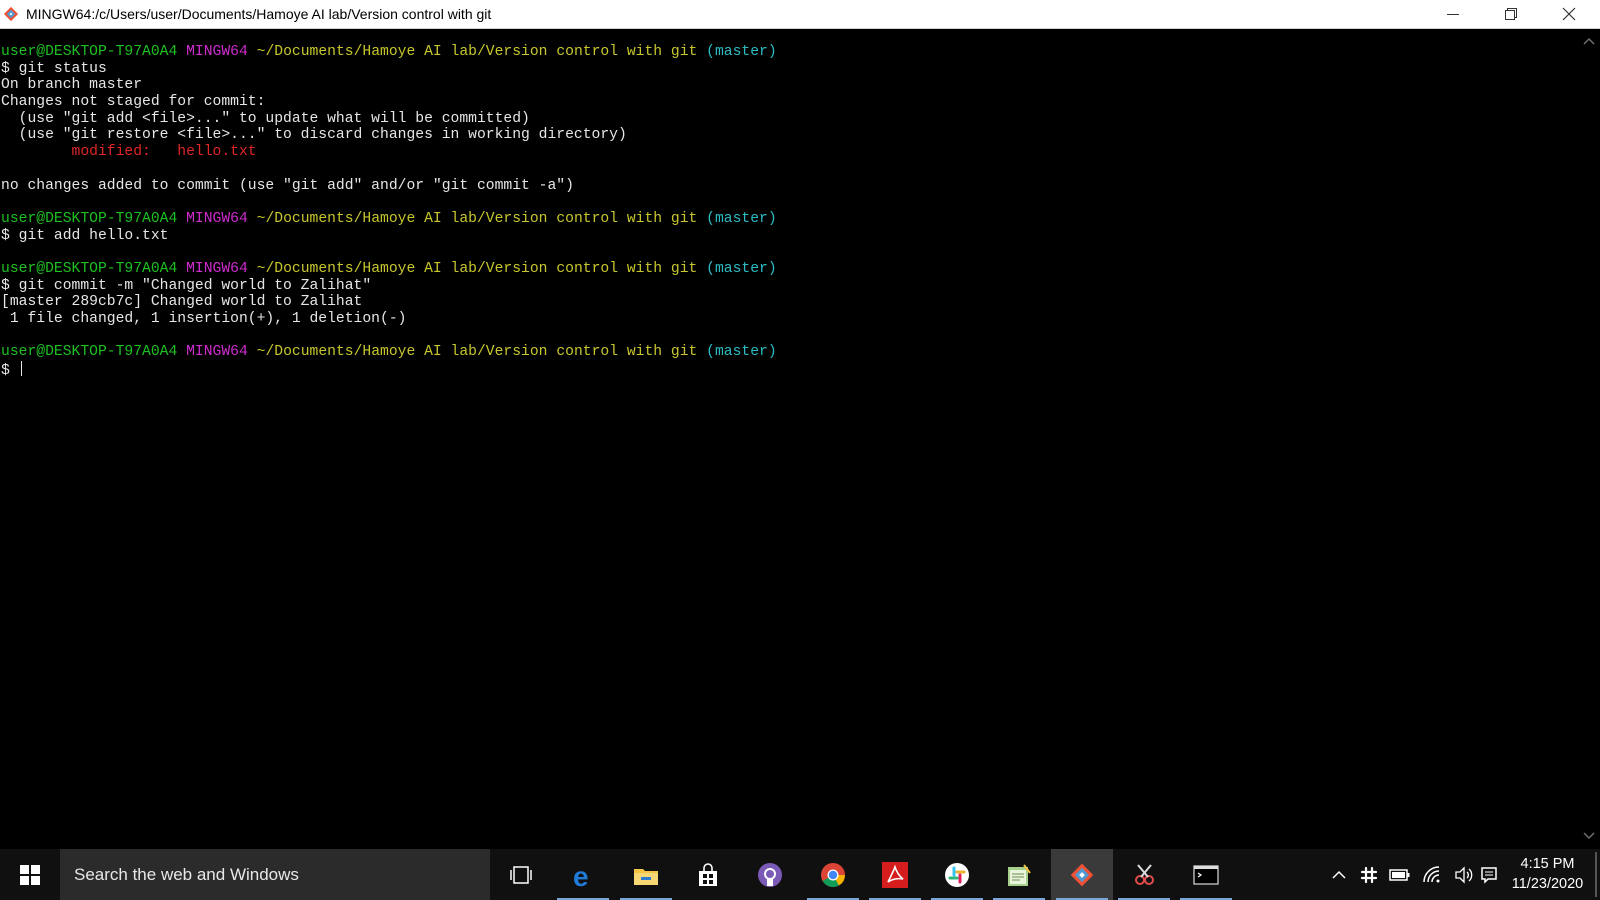  Describe the element at coordinates (389, 236) in the screenshot. I see `terminal-line: $ git add hello.txt` at that location.